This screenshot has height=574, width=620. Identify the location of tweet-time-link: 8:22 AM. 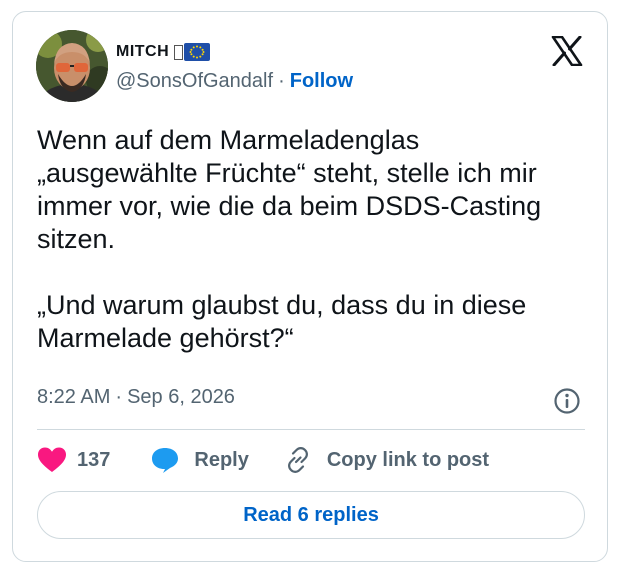
(73, 397).